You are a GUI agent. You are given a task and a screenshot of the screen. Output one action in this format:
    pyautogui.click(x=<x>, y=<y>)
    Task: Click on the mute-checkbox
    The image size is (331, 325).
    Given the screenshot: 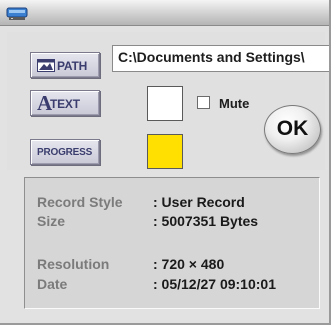 What is the action you would take?
    pyautogui.click(x=203, y=102)
    